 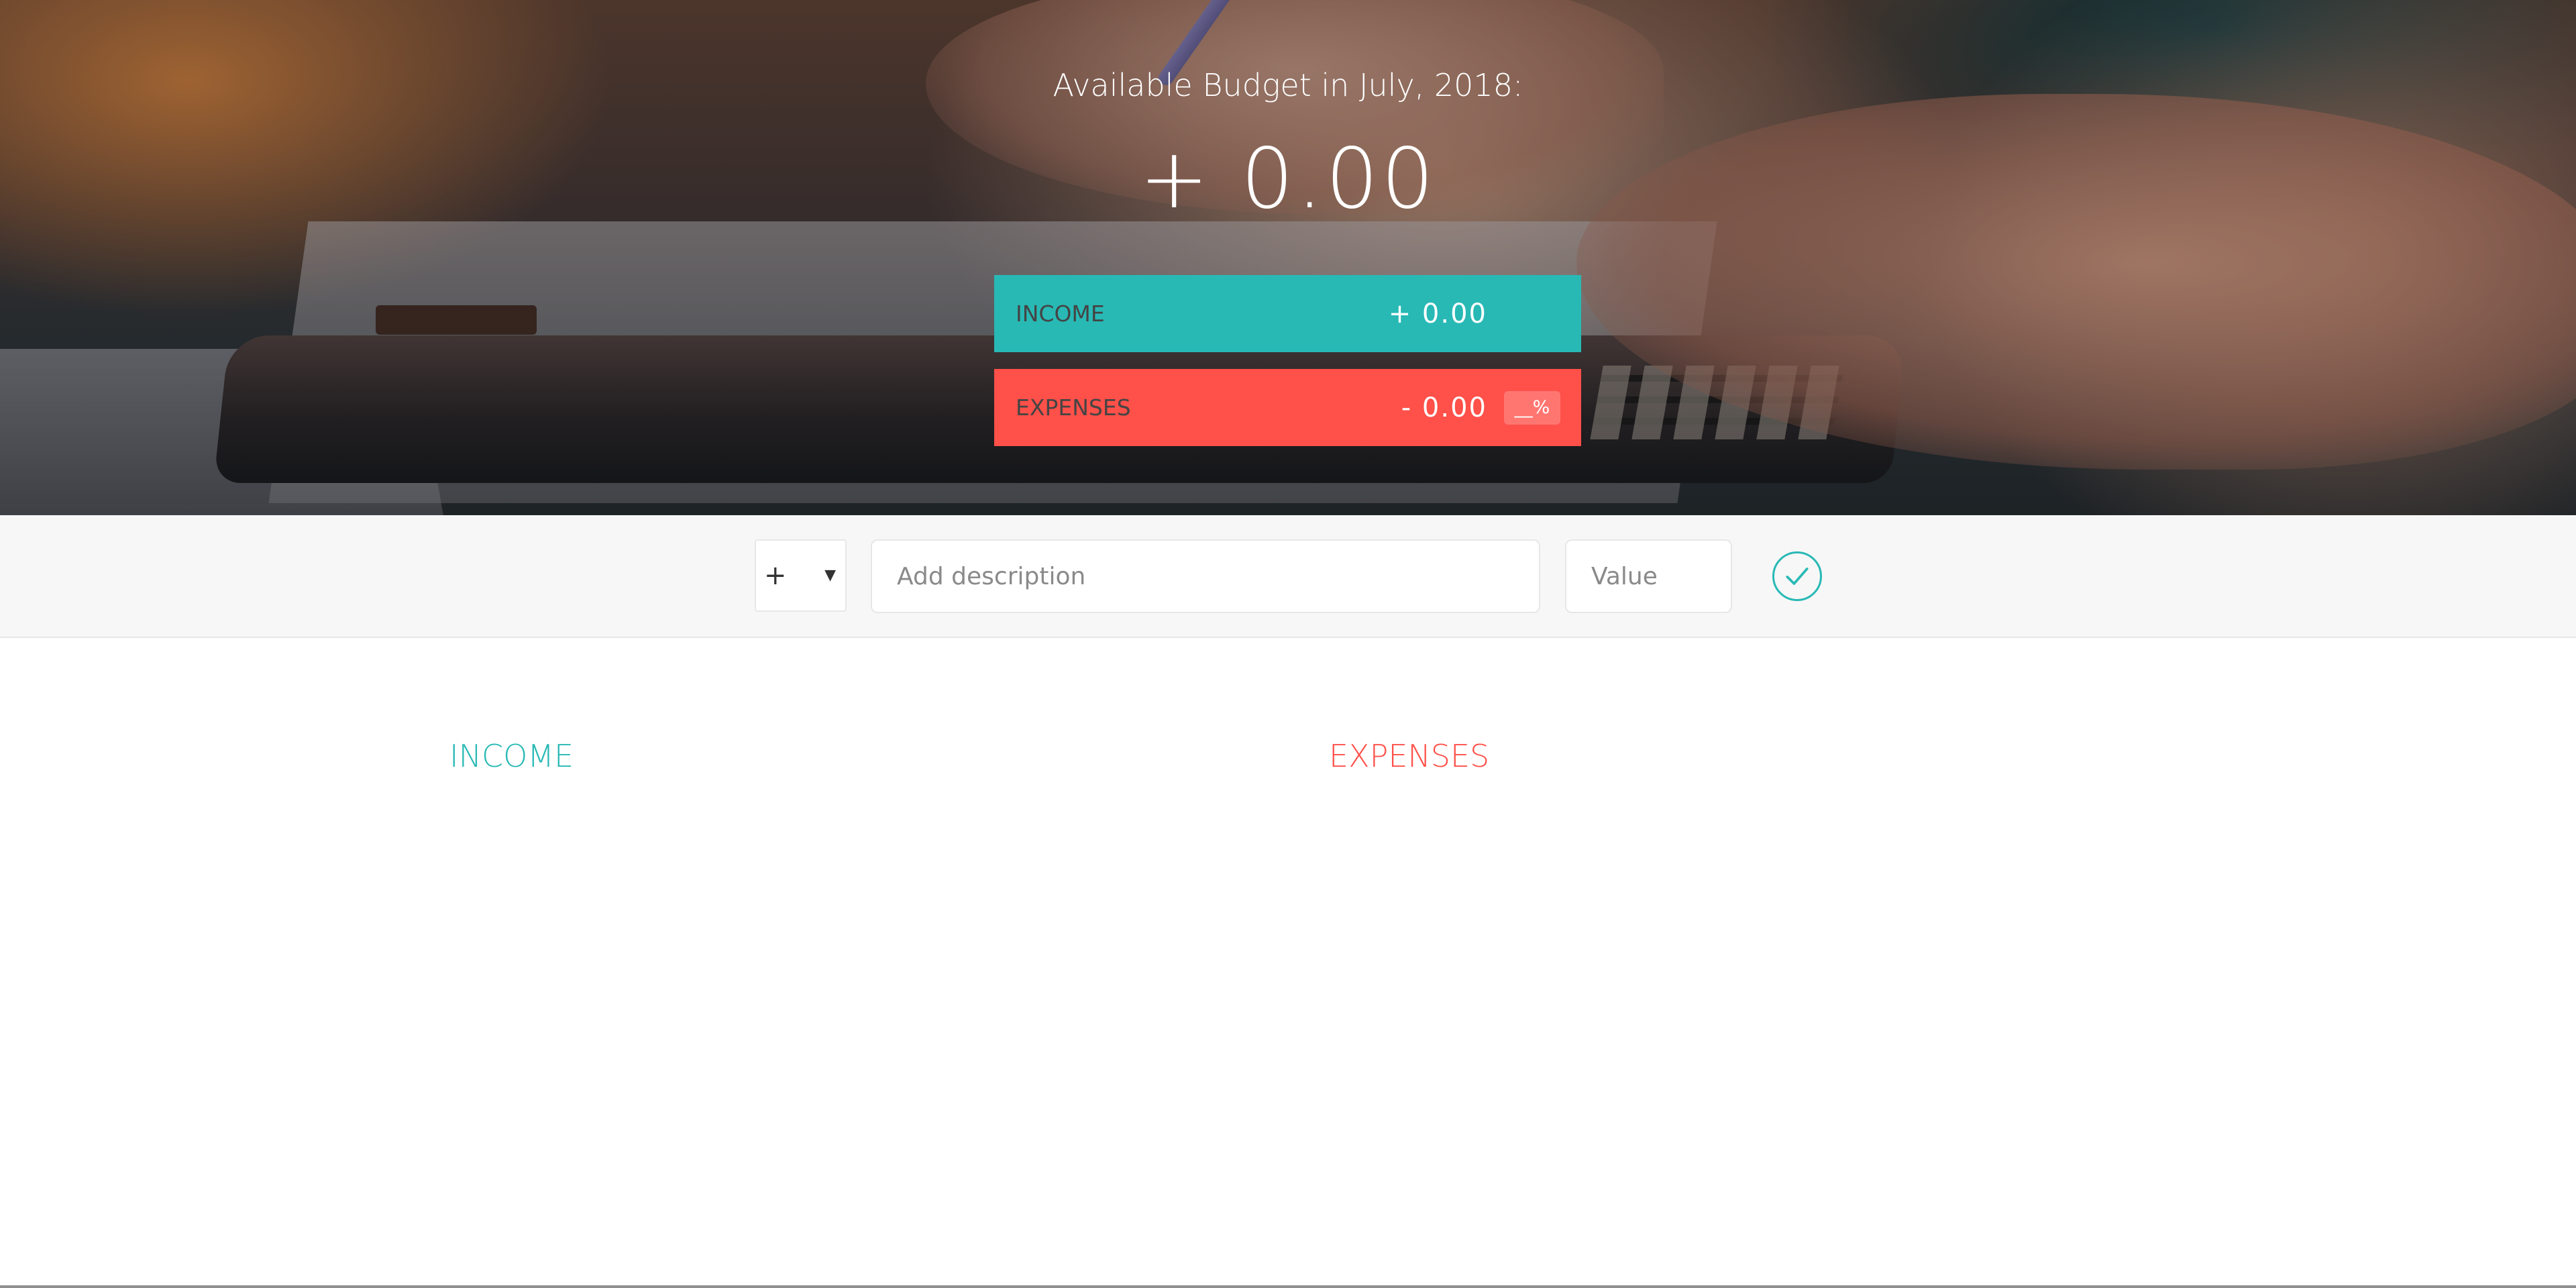 What do you see at coordinates (1073, 407) in the screenshot?
I see `expenses-summary-label: EXPENSES` at bounding box center [1073, 407].